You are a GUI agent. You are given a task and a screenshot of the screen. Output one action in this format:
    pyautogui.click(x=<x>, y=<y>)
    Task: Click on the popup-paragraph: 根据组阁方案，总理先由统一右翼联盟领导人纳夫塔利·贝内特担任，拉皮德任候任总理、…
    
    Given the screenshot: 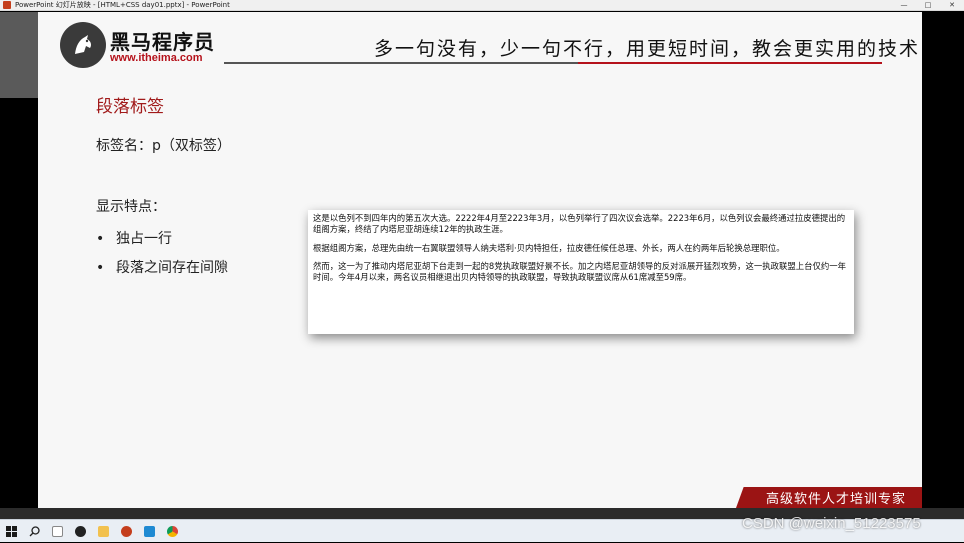 What is the action you would take?
    pyautogui.click(x=549, y=247)
    